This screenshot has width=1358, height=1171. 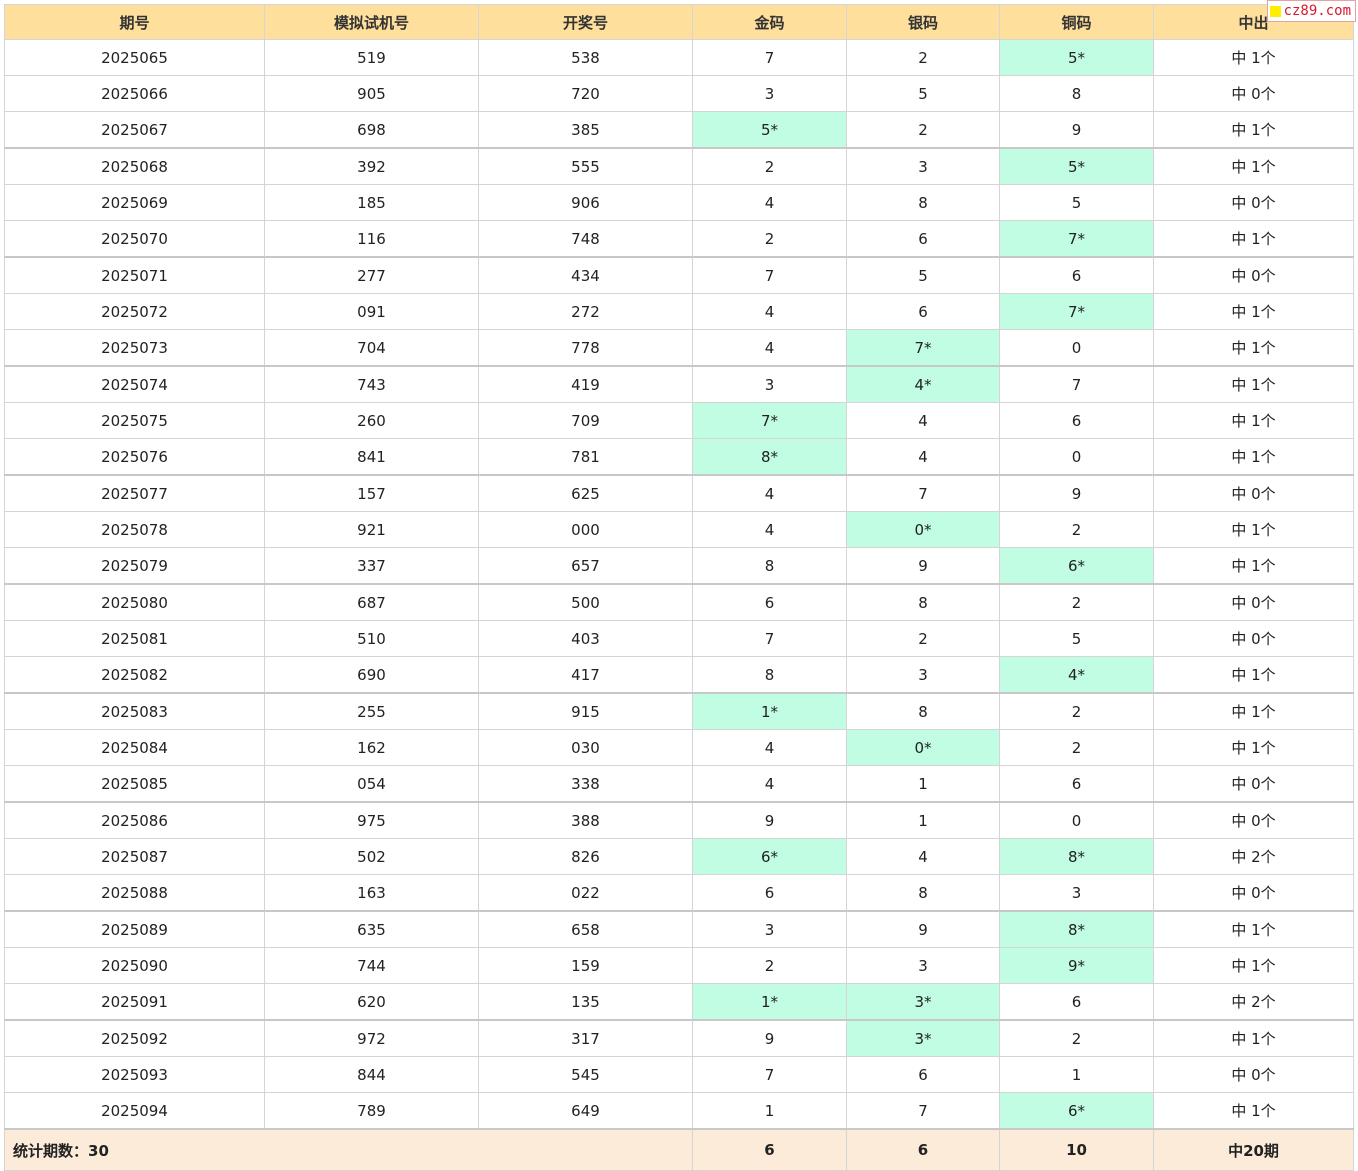 What do you see at coordinates (1076, 675) in the screenshot?
I see `cell-bronze: 4*` at bounding box center [1076, 675].